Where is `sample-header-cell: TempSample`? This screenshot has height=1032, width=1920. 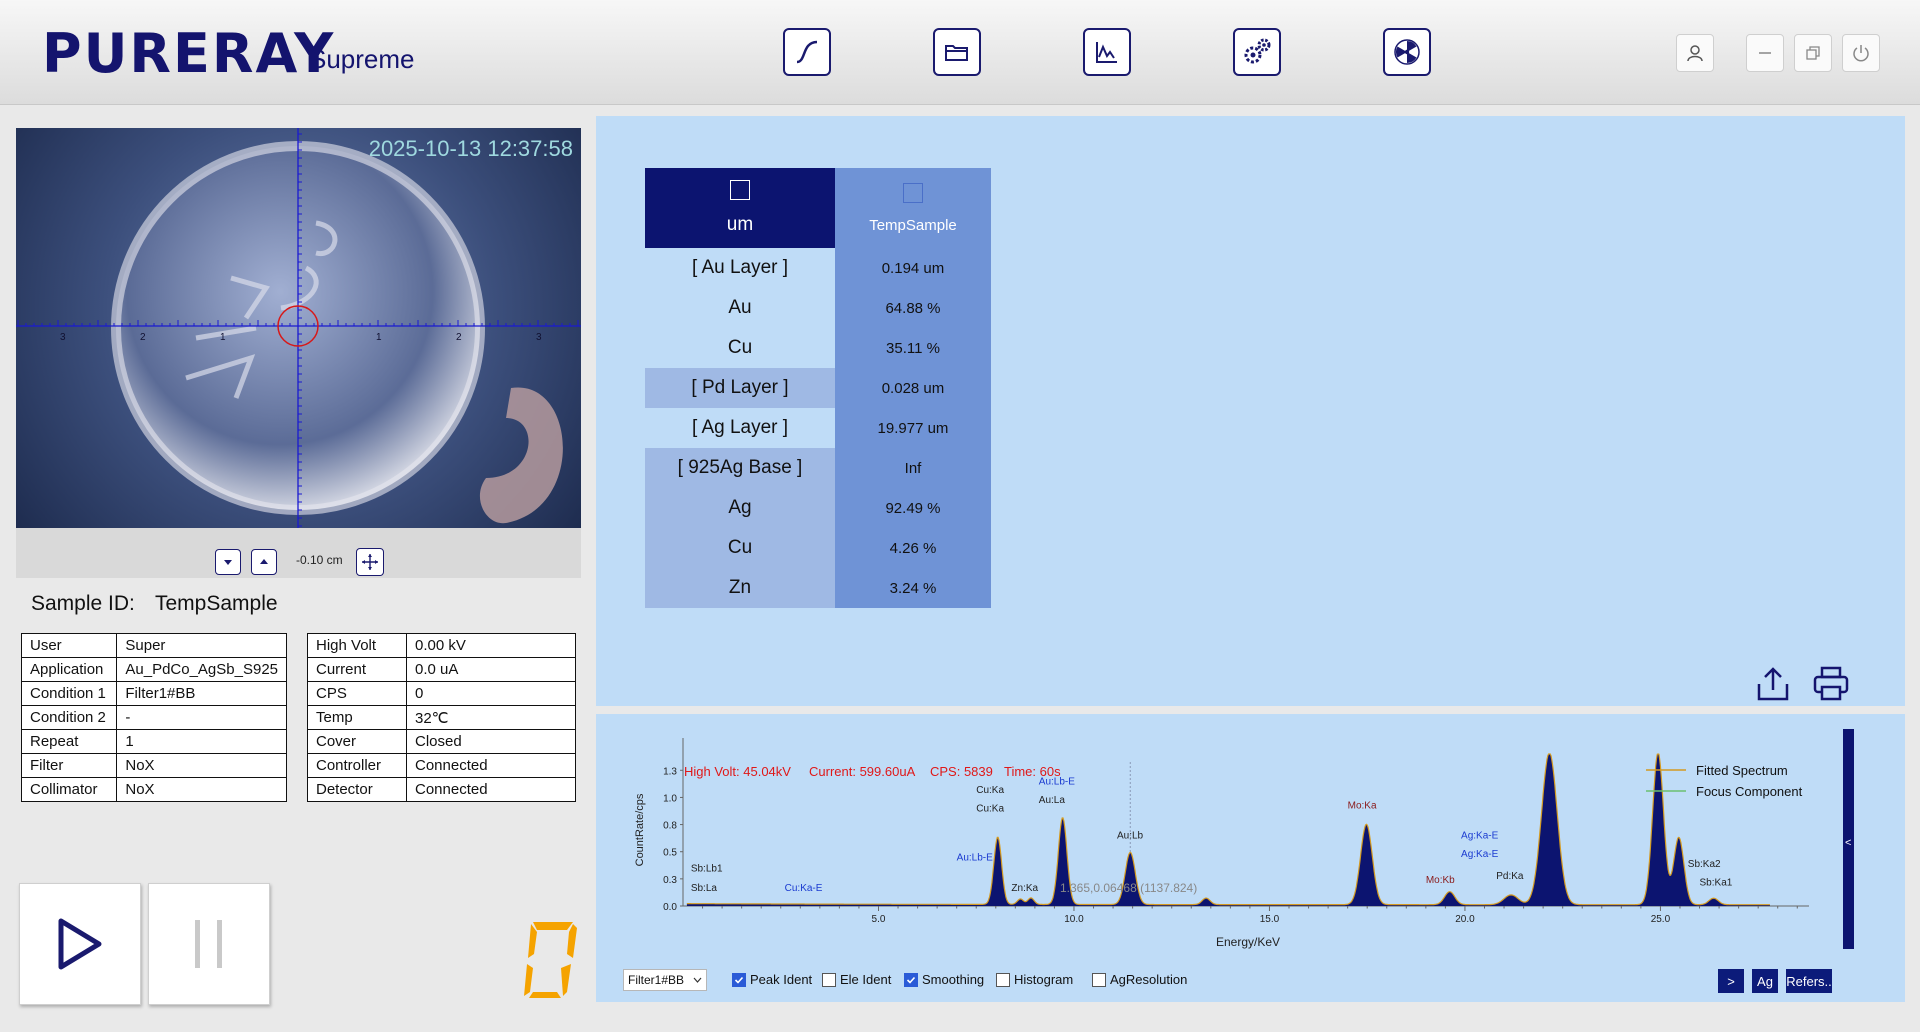 sample-header-cell: TempSample is located at coordinates (913, 208).